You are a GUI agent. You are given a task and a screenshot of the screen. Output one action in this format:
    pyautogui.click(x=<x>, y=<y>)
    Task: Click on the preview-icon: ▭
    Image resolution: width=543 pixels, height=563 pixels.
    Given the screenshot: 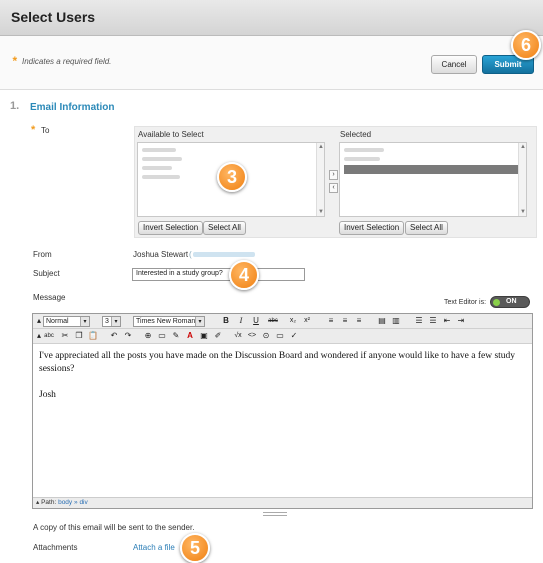 What is the action you would take?
    pyautogui.click(x=280, y=336)
    